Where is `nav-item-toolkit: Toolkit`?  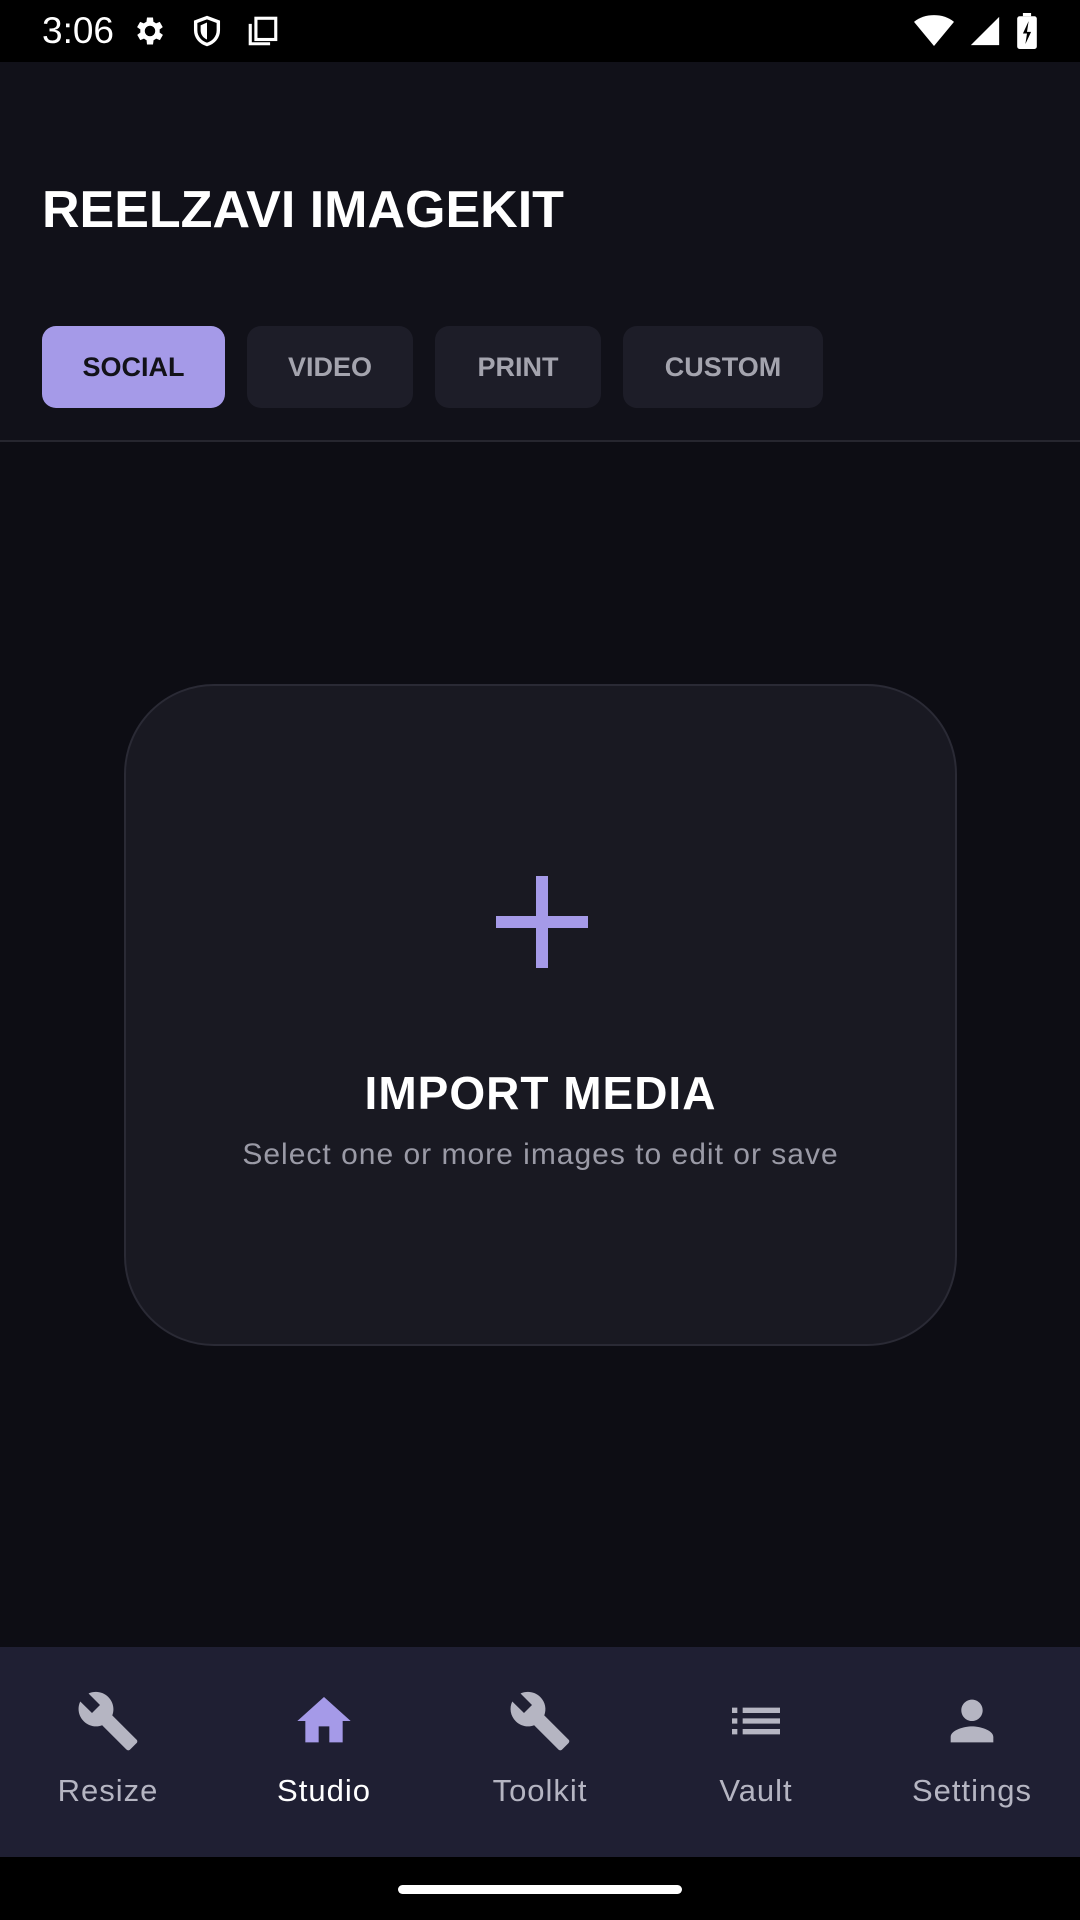
nav-item-toolkit: Toolkit is located at coordinates (540, 1752).